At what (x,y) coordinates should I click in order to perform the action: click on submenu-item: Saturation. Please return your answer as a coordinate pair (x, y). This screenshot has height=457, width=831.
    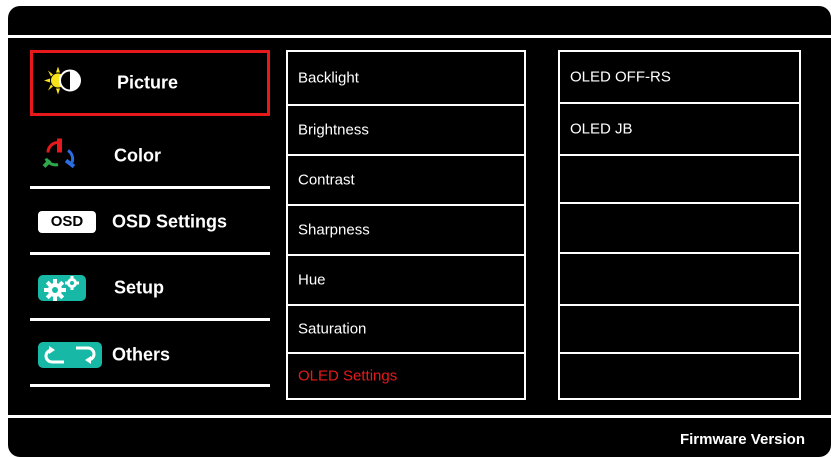
    Looking at the image, I should click on (406, 329).